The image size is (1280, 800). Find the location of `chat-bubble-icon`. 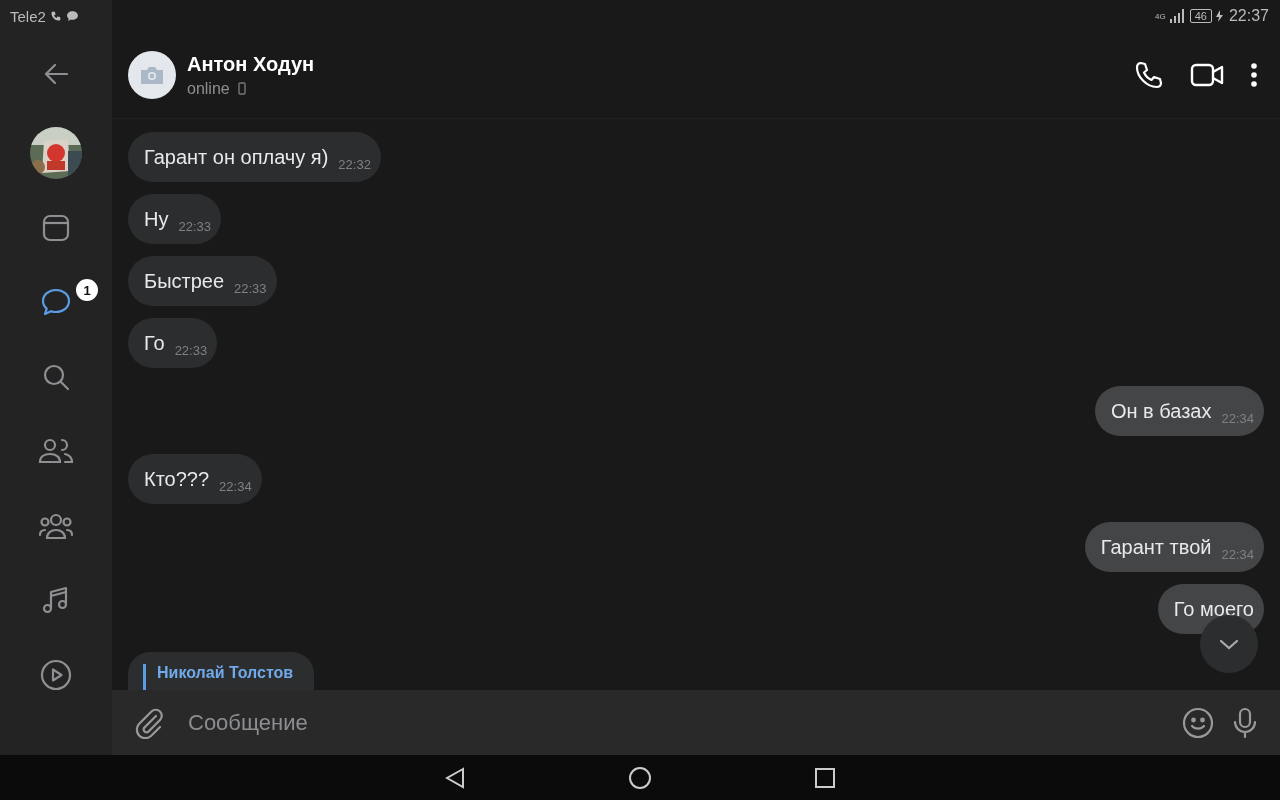

chat-bubble-icon is located at coordinates (72, 16).